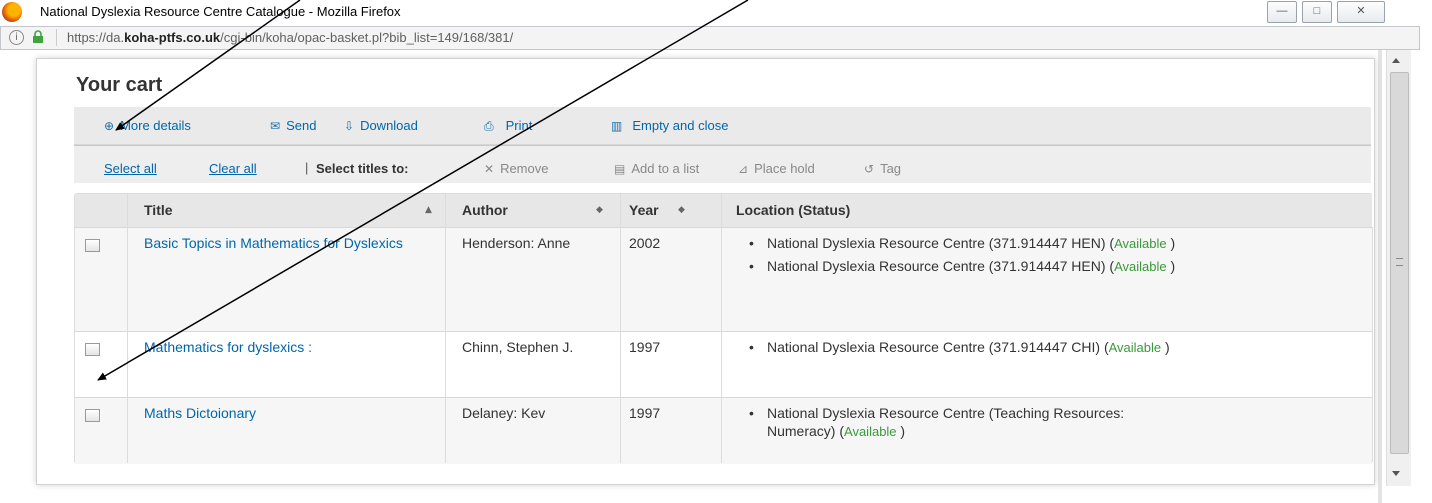 The height and width of the screenshot is (503, 1432). I want to click on minimize-icon: —, so click(1282, 11).